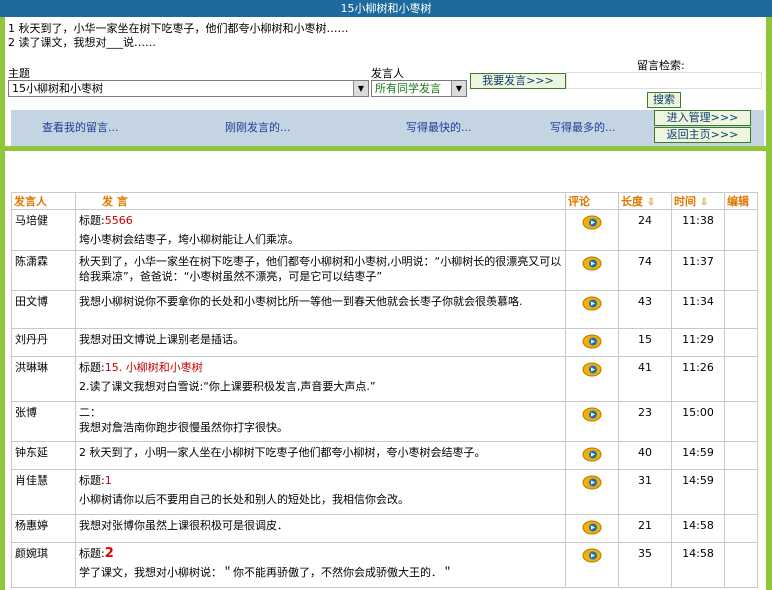 This screenshot has height=590, width=772. I want to click on poster-label: 发言人, so click(387, 73).